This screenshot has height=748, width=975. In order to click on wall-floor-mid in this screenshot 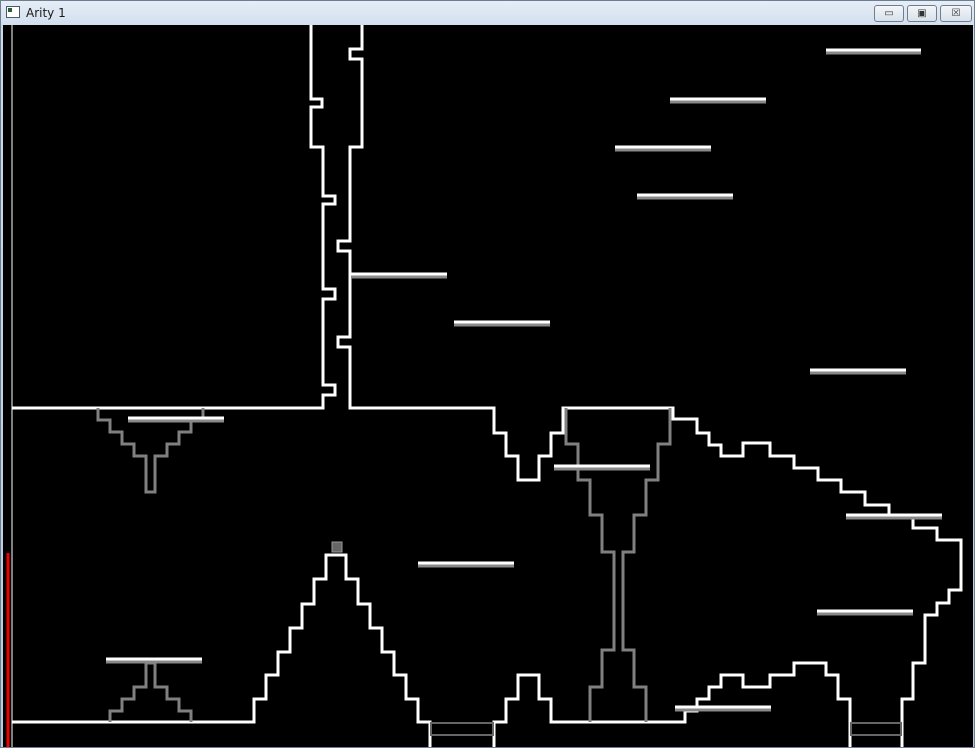, I will do `click(672, 704)`.